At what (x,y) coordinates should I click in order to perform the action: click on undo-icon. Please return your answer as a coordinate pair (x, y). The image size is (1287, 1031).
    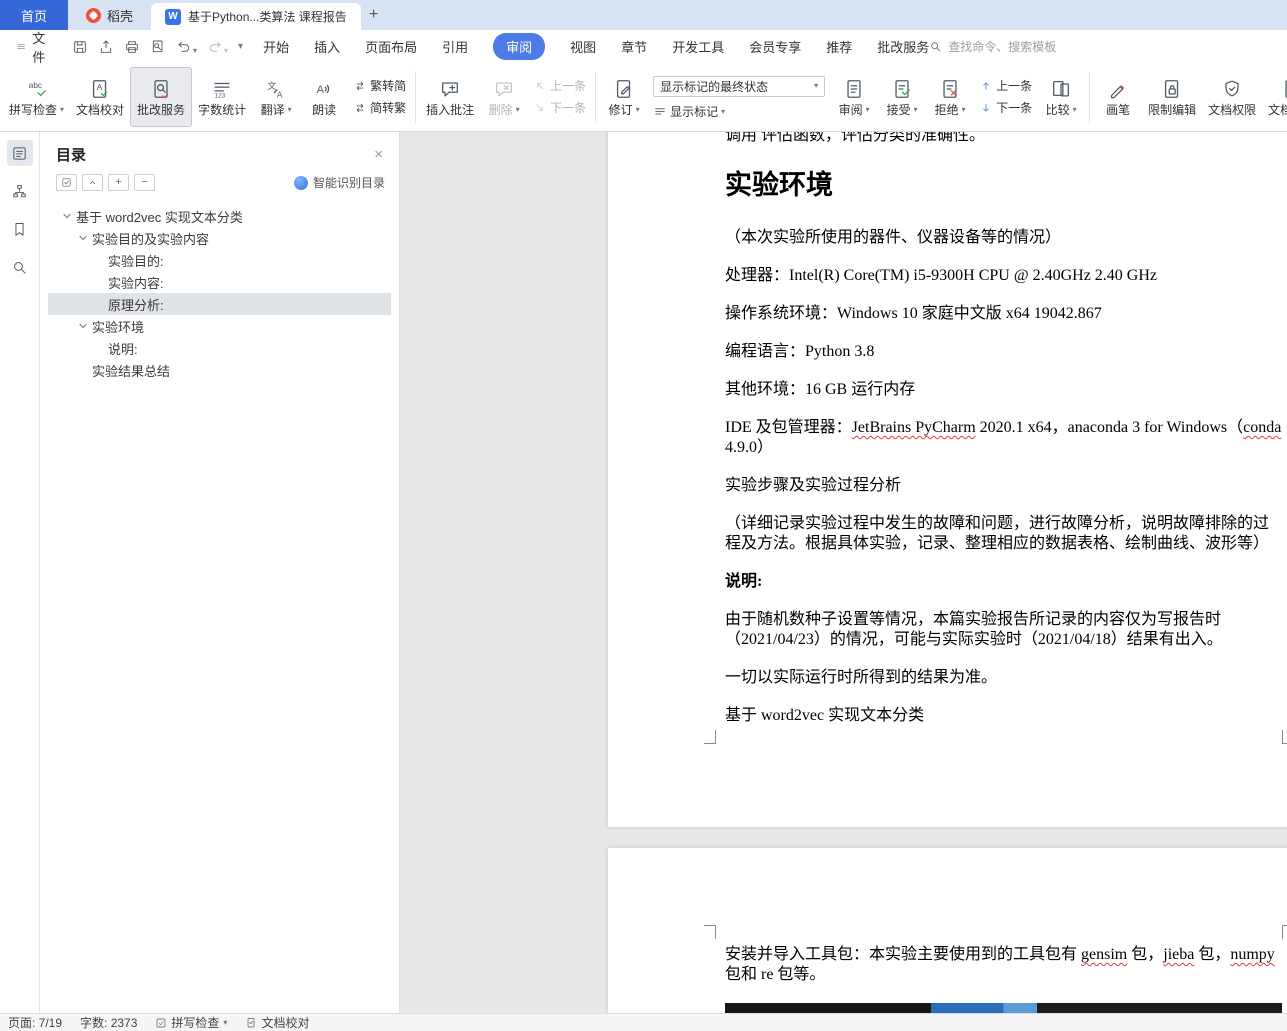
    Looking at the image, I should click on (184, 47).